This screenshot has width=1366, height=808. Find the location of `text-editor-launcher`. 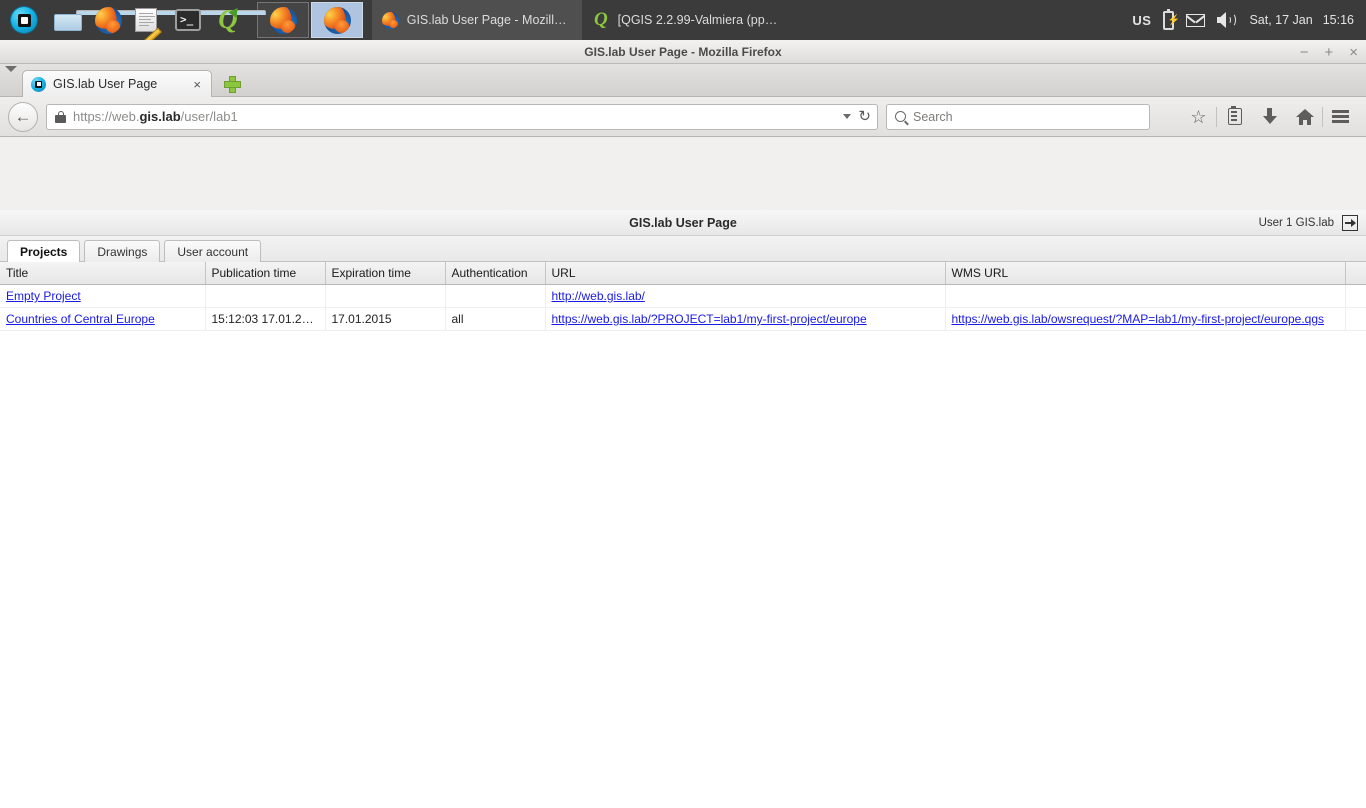

text-editor-launcher is located at coordinates (148, 23).